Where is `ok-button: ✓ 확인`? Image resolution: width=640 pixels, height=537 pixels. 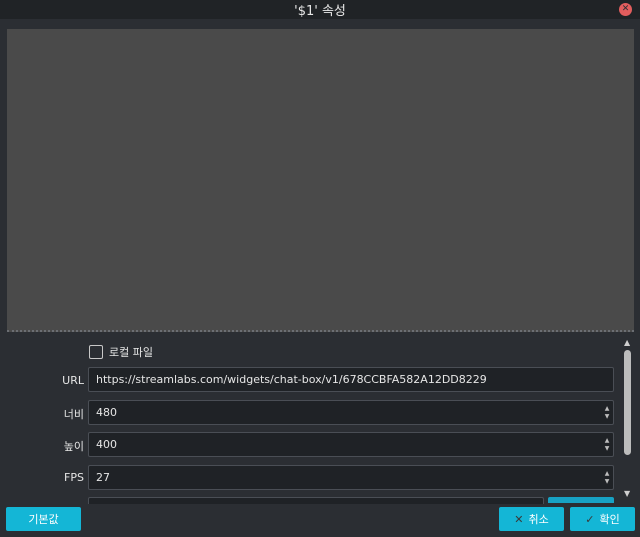 ok-button: ✓ 확인 is located at coordinates (602, 519).